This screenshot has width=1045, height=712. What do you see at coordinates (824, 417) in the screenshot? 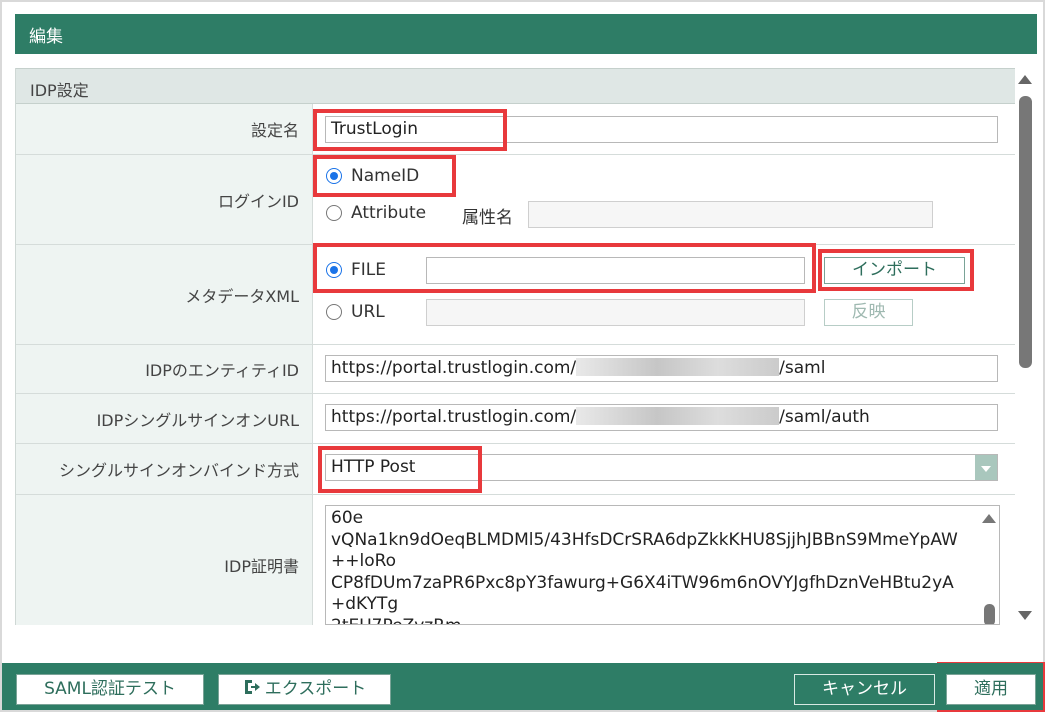
I see `idp-sso-url-suffix: /saml/auth` at bounding box center [824, 417].